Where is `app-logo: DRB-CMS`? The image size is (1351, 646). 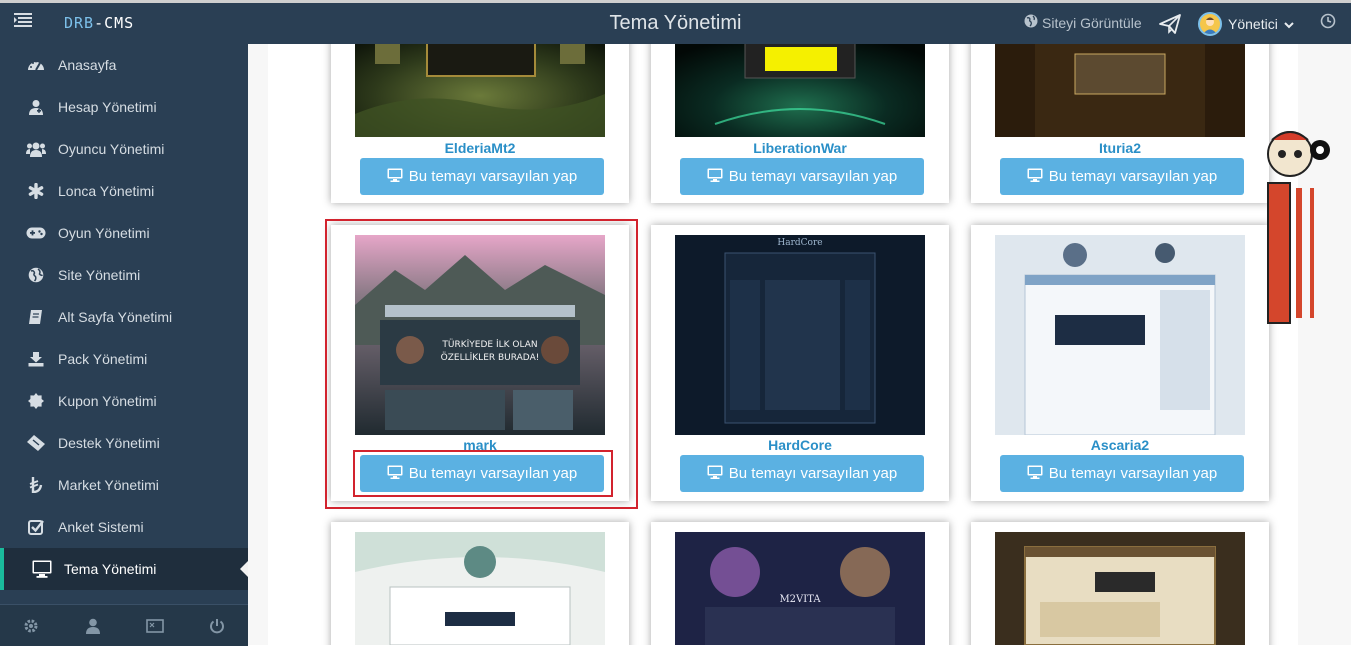
app-logo: DRB-CMS is located at coordinates (99, 23).